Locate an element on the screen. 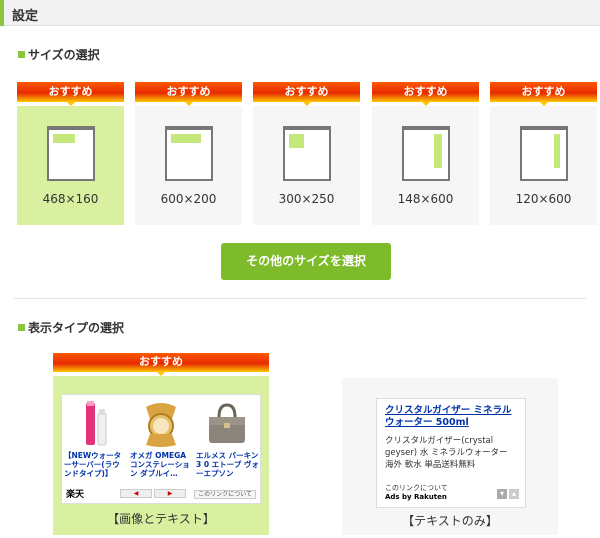 This screenshot has height=538, width=600. prev-icon: ◀ is located at coordinates (136, 493).